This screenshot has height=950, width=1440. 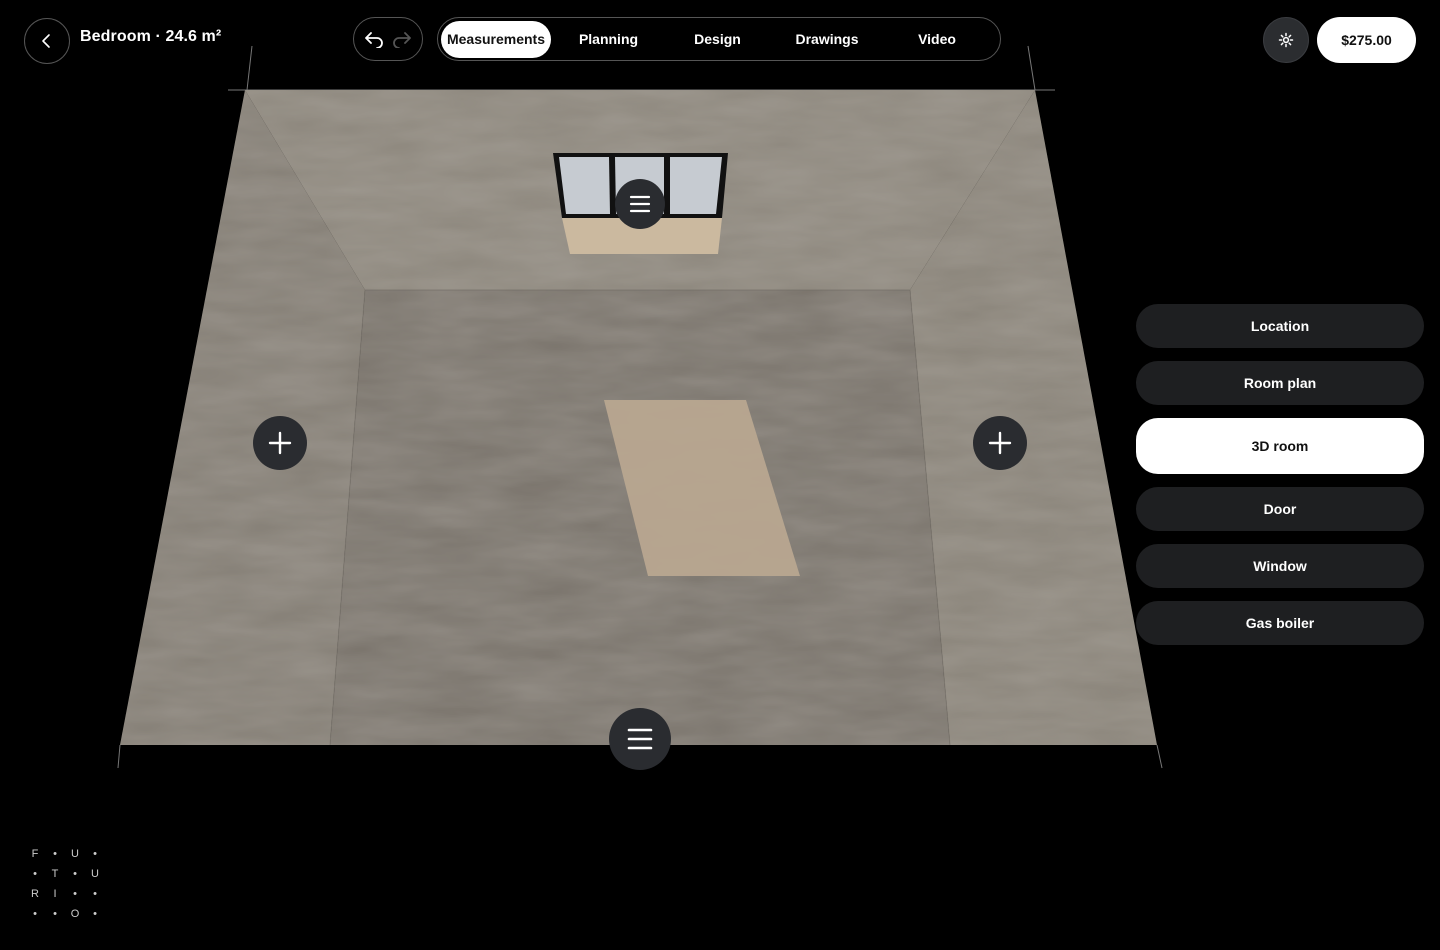 What do you see at coordinates (1280, 326) in the screenshot?
I see `side-item-location: Location` at bounding box center [1280, 326].